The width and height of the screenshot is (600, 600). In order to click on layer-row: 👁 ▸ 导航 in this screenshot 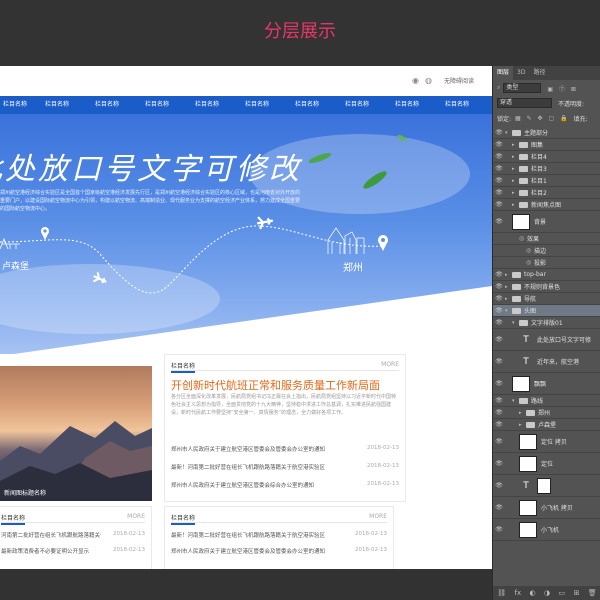, I will do `click(546, 299)`.